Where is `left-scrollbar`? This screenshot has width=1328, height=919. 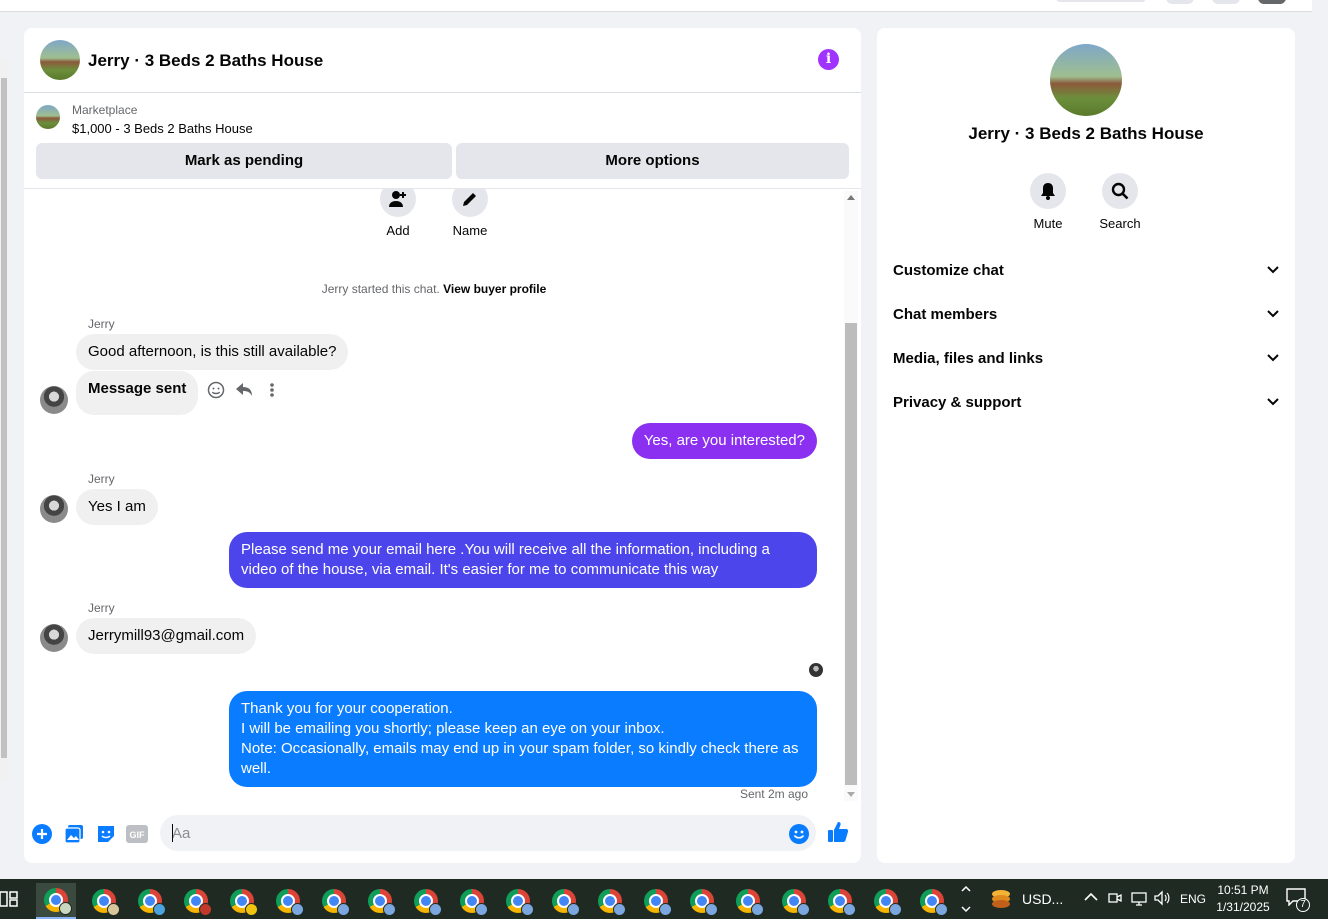
left-scrollbar is located at coordinates (4, 420).